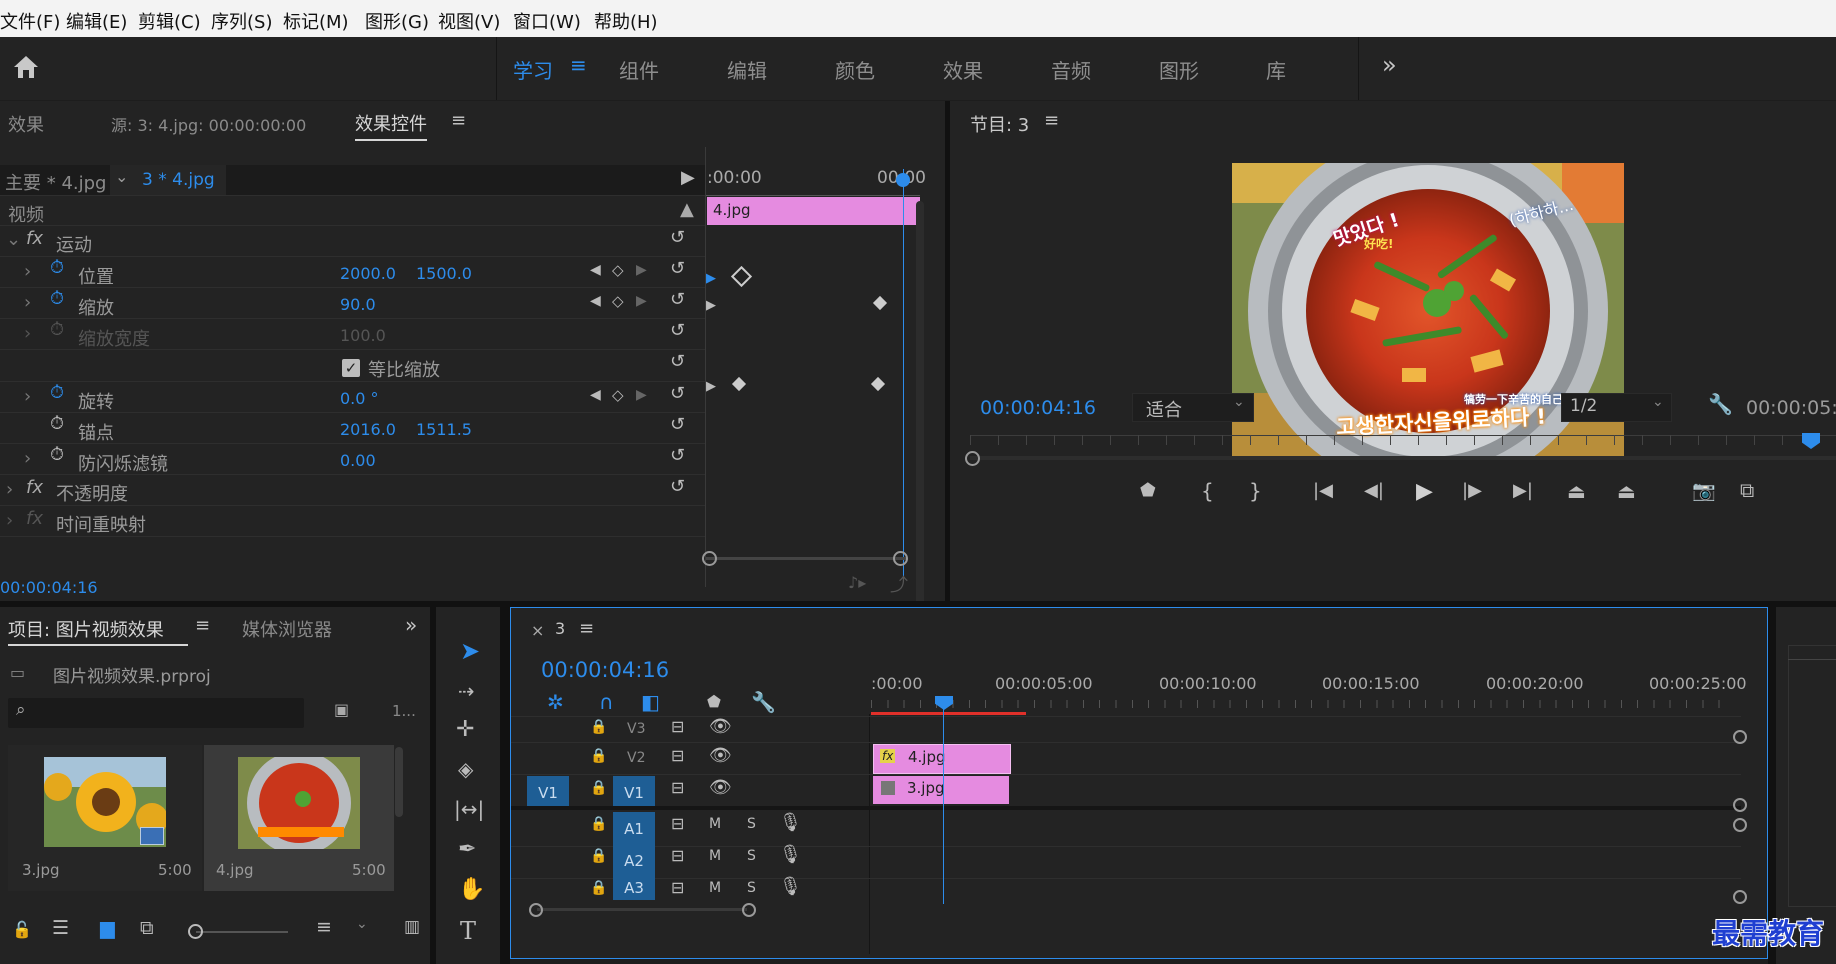 This screenshot has height=964, width=1836. Describe the element at coordinates (241, 21) in the screenshot. I see `menu-sequence: 序列(S)` at that location.